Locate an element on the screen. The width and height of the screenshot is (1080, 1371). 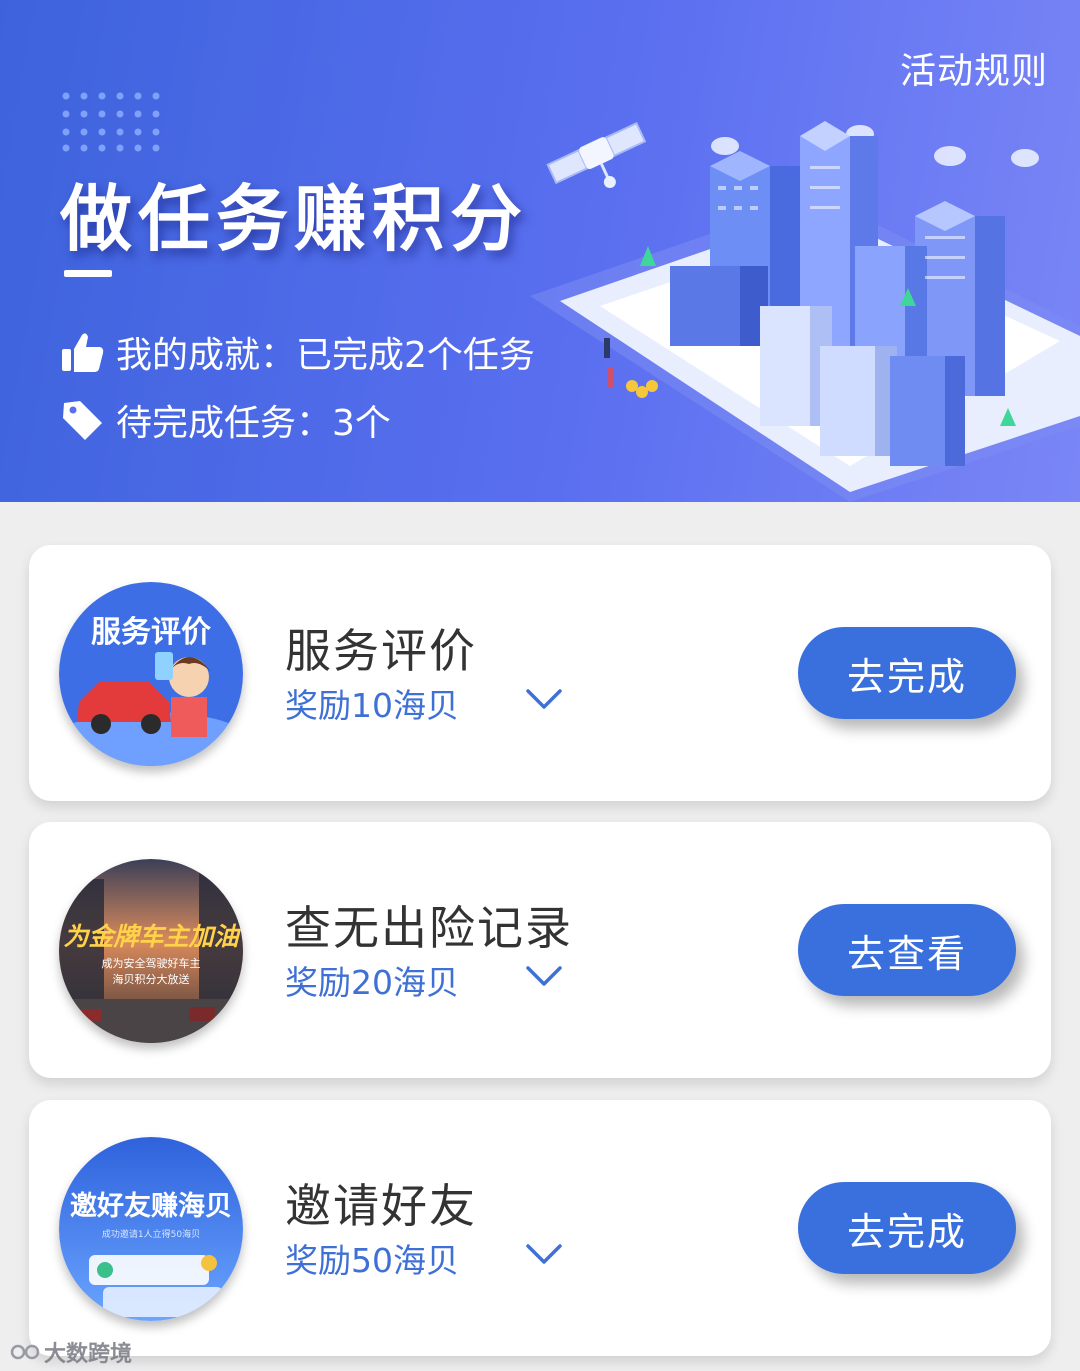
task-thumbnail: 服务评价 is located at coordinates (151, 674).